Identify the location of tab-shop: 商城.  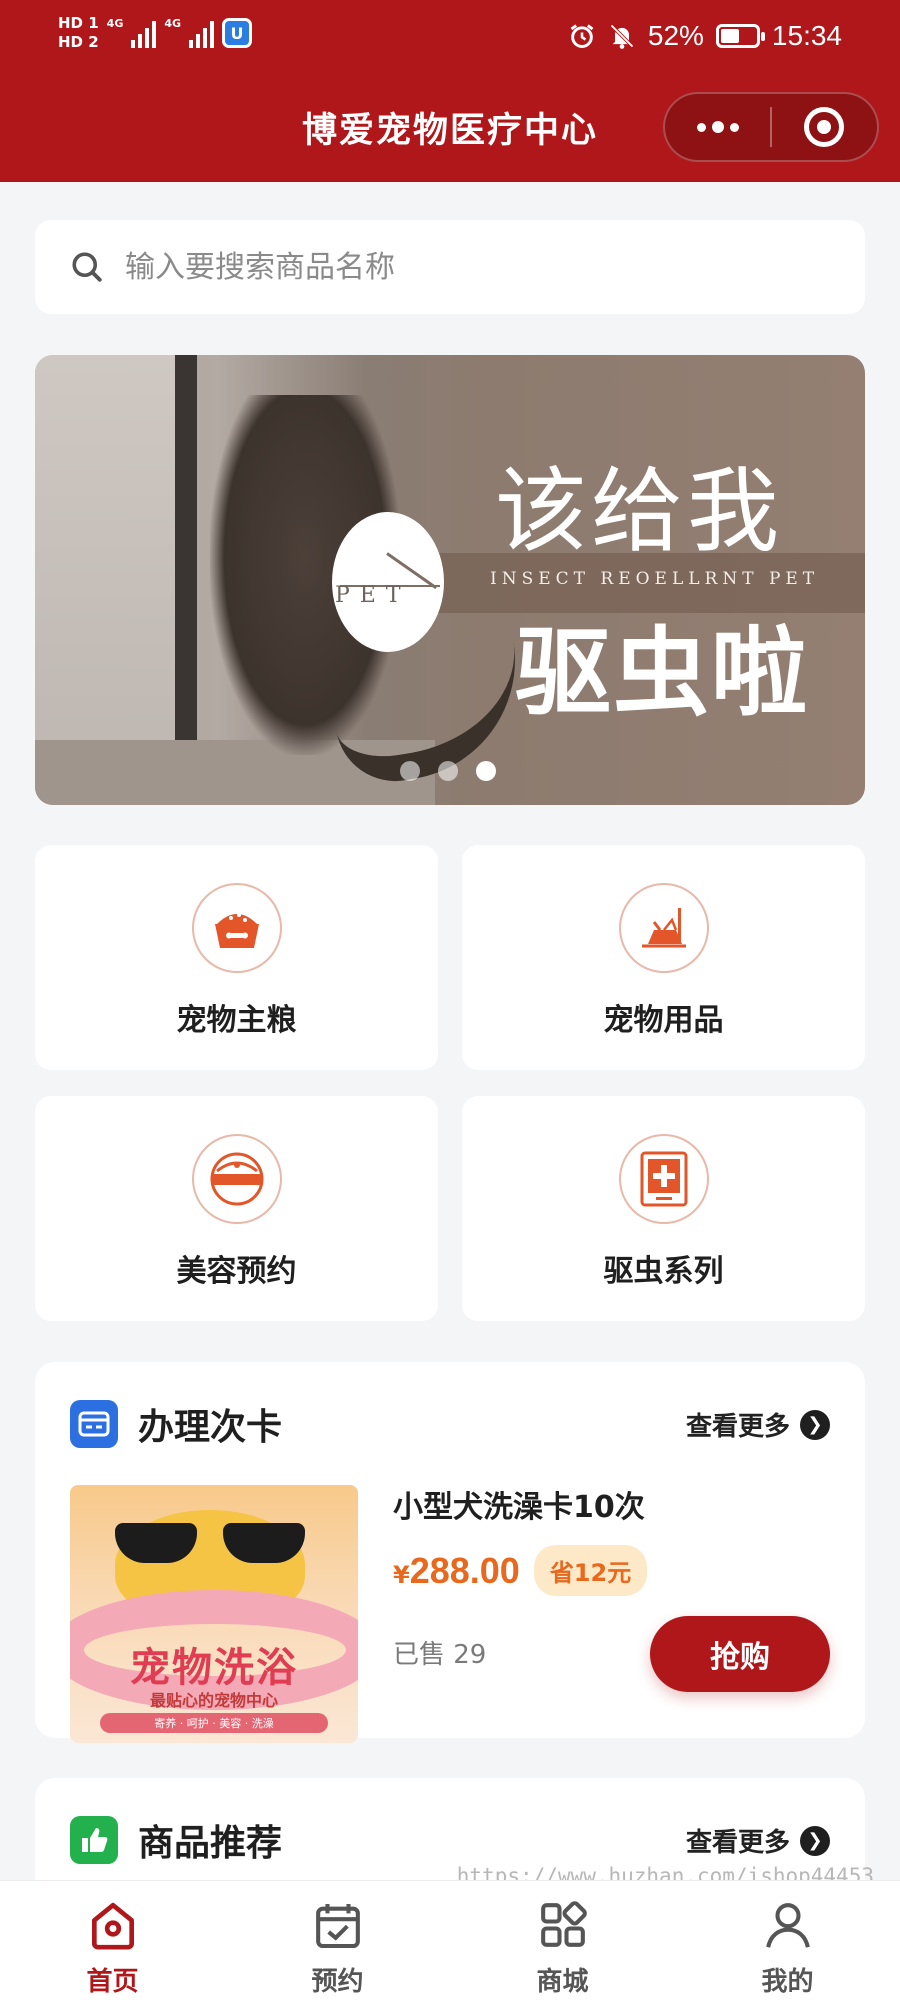
(562, 1940).